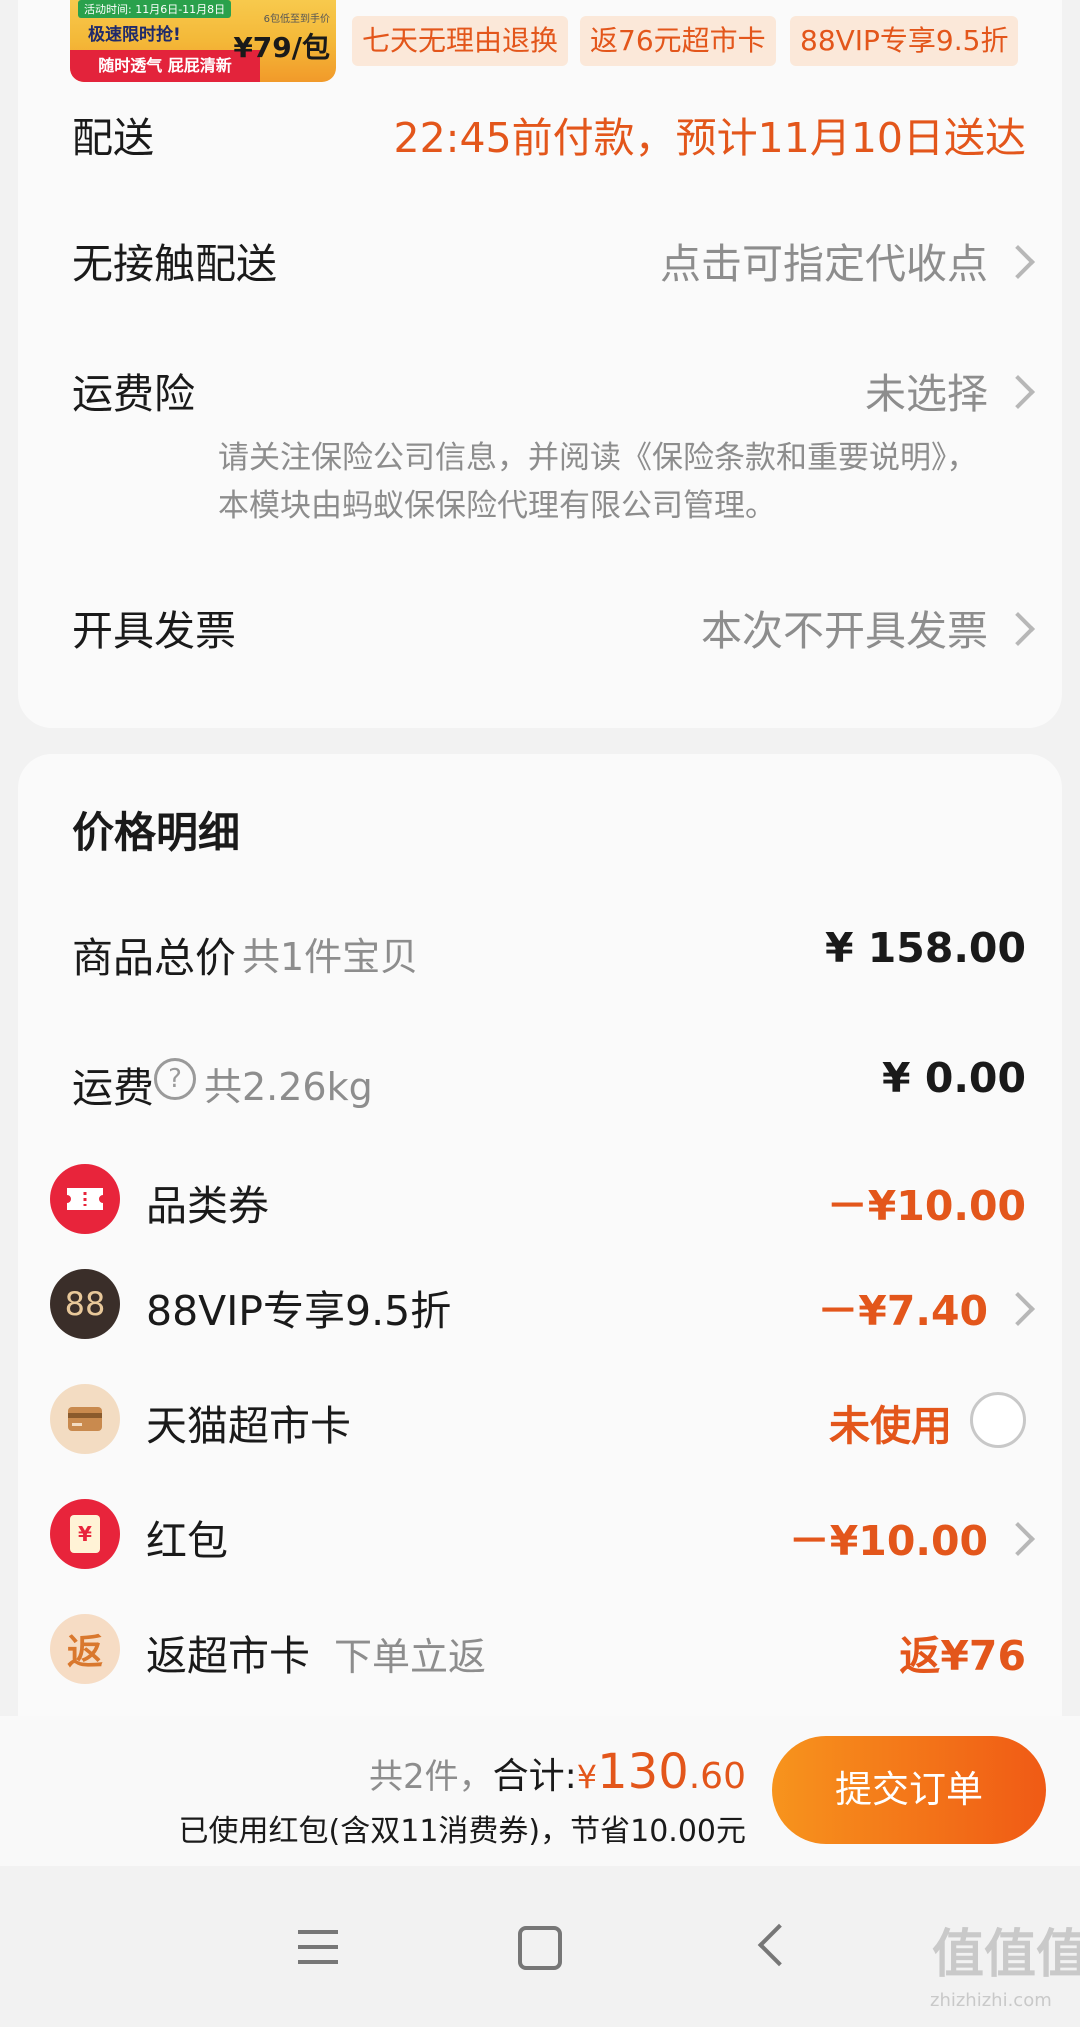 The image size is (1080, 2027). I want to click on total-integer: 130, so click(643, 1772).